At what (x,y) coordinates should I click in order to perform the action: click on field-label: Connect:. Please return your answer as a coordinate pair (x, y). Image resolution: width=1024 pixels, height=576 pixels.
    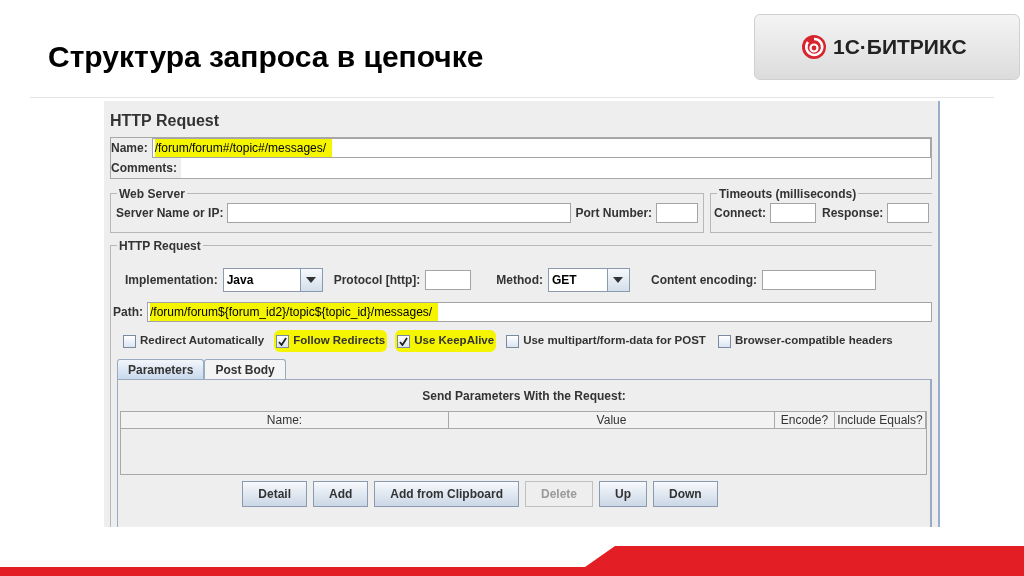
    Looking at the image, I should click on (740, 213).